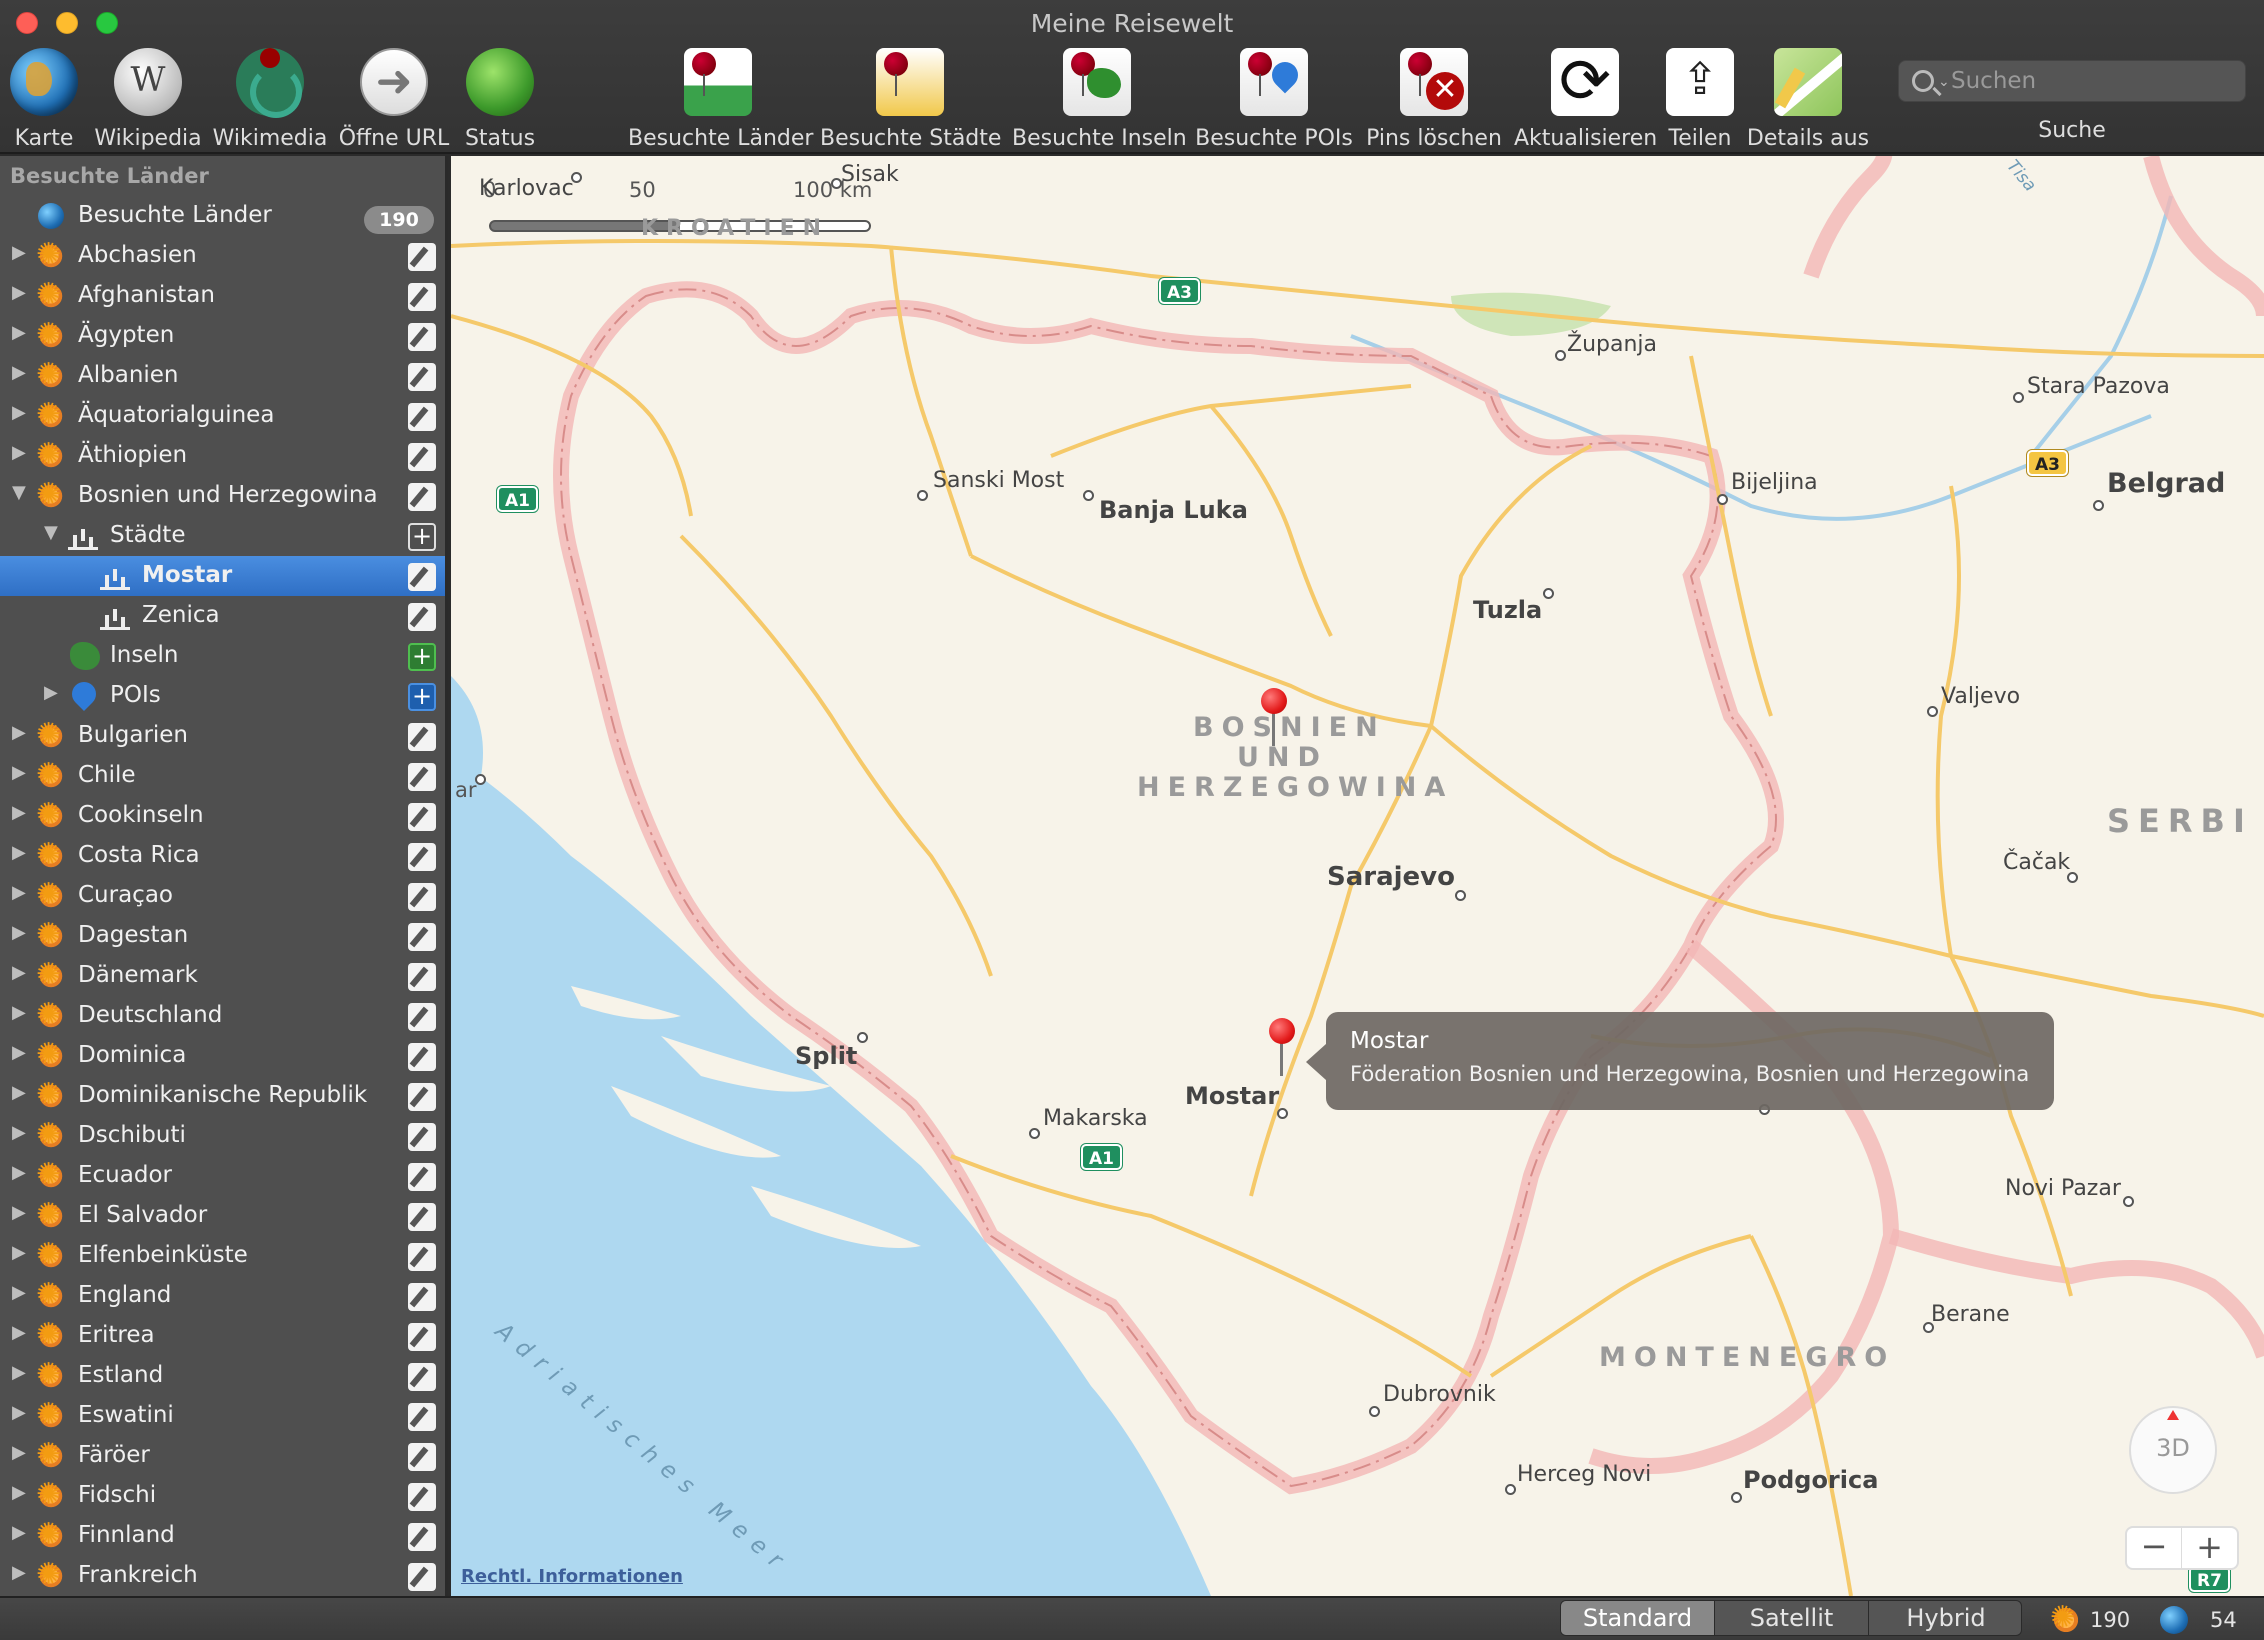  I want to click on legal-link: Rechtl. Informationen, so click(572, 1576).